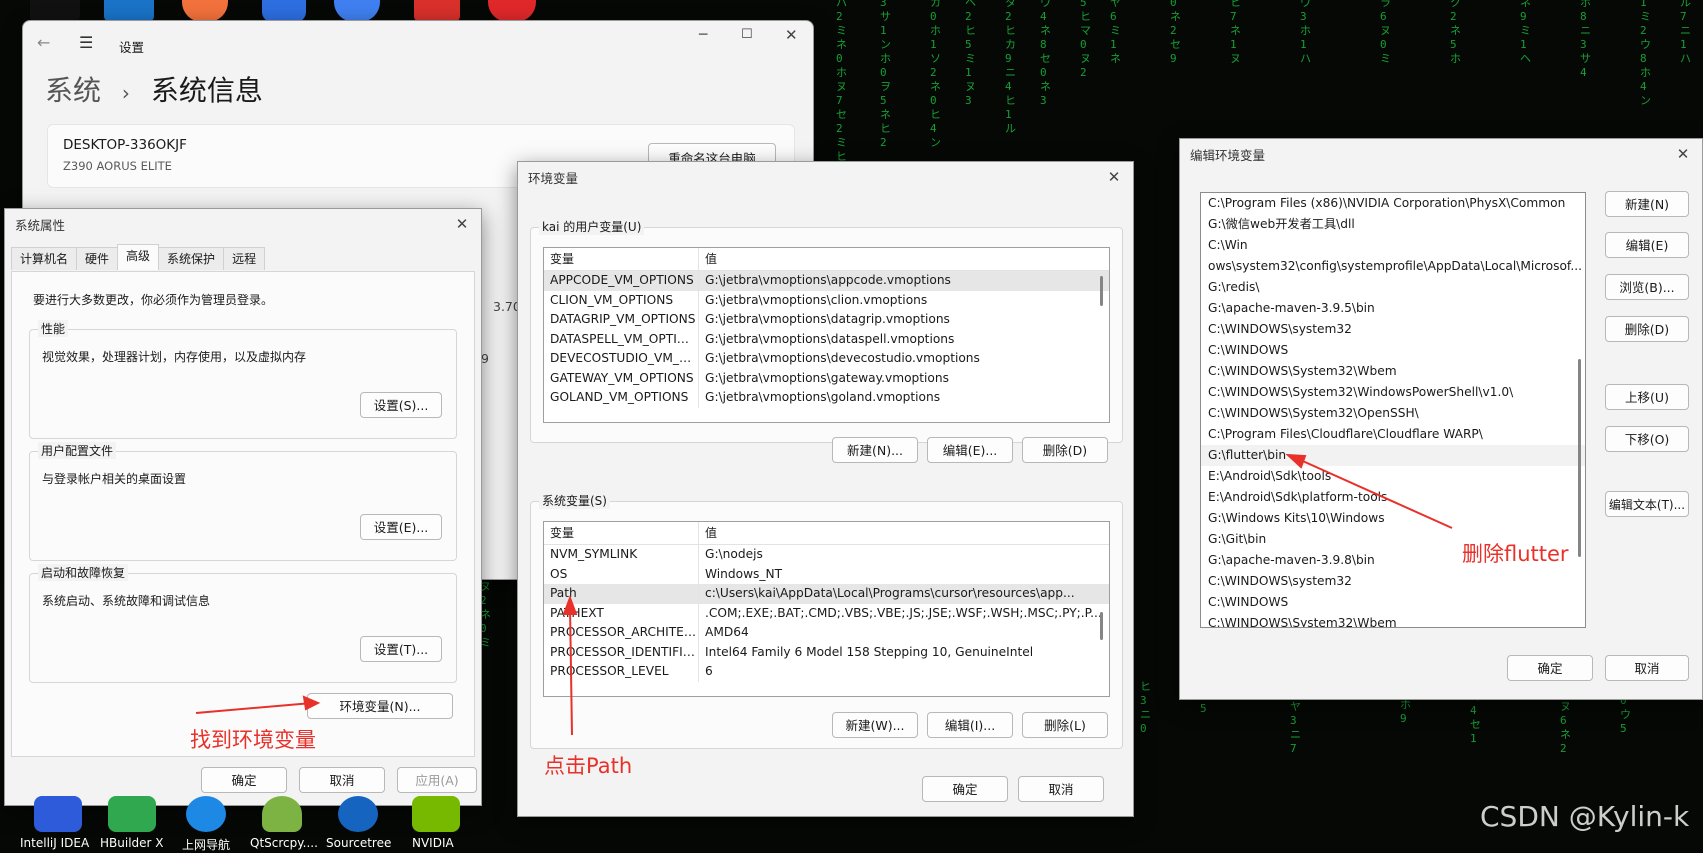 This screenshot has width=1703, height=853. I want to click on arrow-flutter, so click(1369, 491).